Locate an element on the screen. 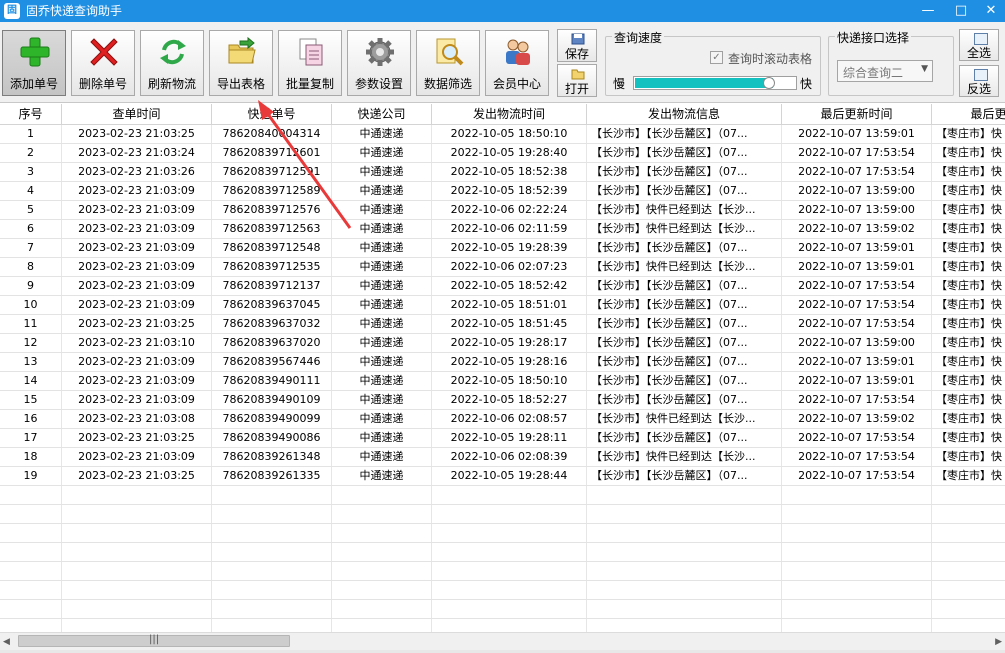 The image size is (1005, 653). cell-index: 3 is located at coordinates (31, 172).